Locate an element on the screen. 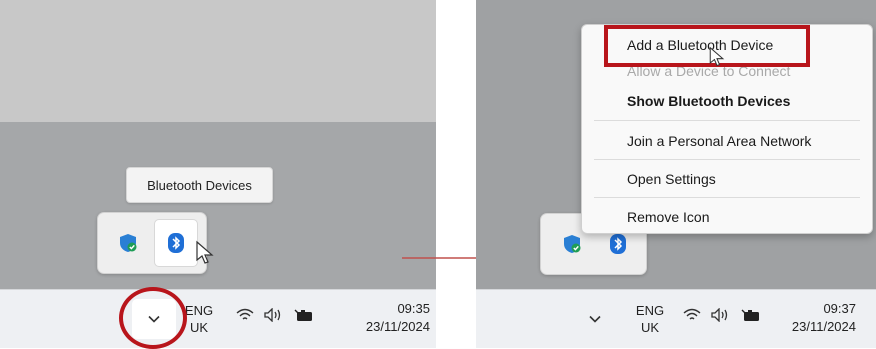 The width and height of the screenshot is (876, 349). clock: 09:37 23/11/2024 is located at coordinates (801, 318).